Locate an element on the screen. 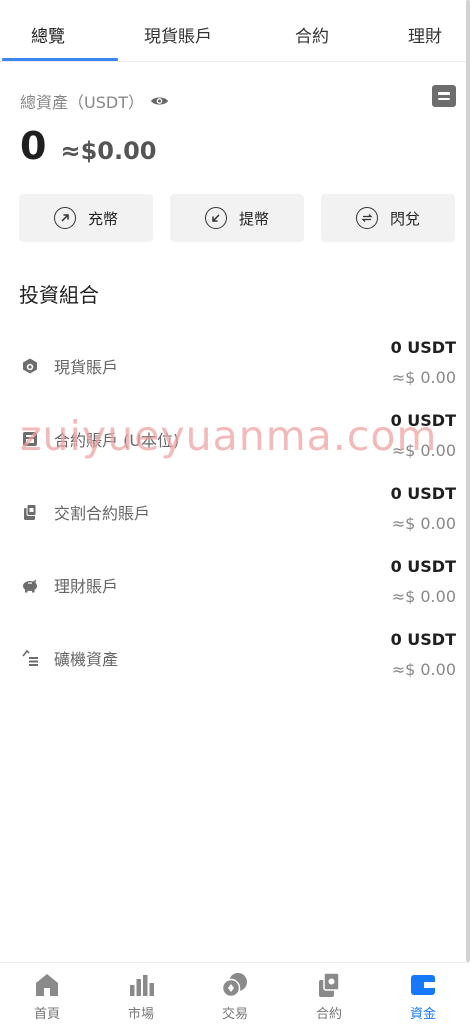 This screenshot has width=474, height=1024. account-name: 現貨賬戶 is located at coordinates (86, 367).